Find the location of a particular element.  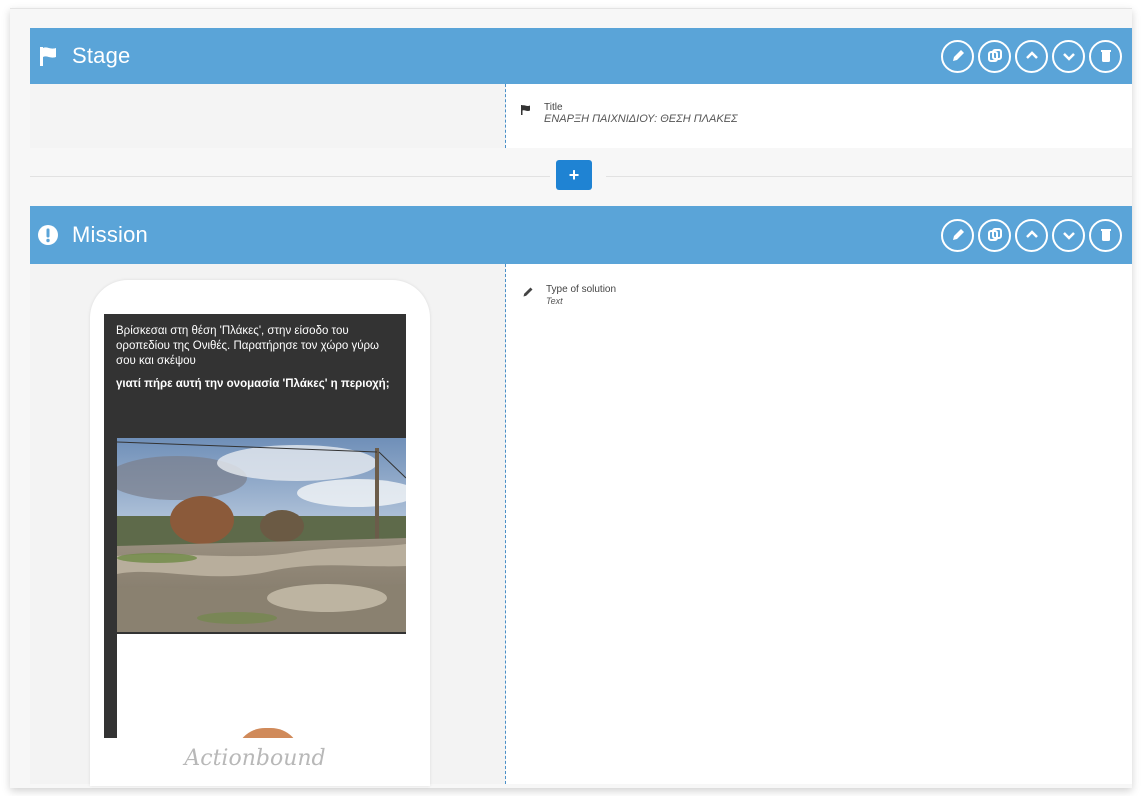

plus-icon: + is located at coordinates (574, 175).